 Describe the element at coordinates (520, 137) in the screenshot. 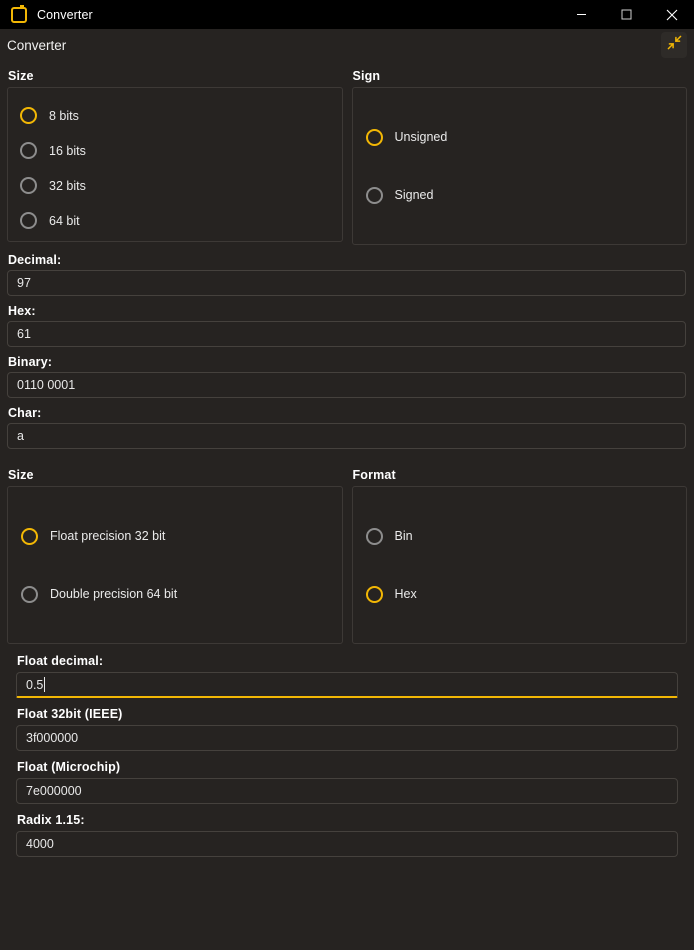

I see `radio-unsigned: Unsigned` at that location.